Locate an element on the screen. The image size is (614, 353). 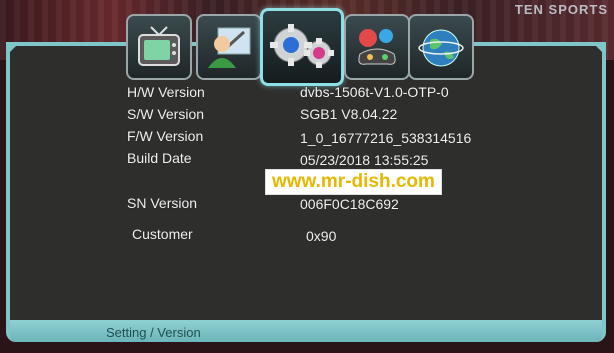
customer-value: 0x90 is located at coordinates (321, 236).